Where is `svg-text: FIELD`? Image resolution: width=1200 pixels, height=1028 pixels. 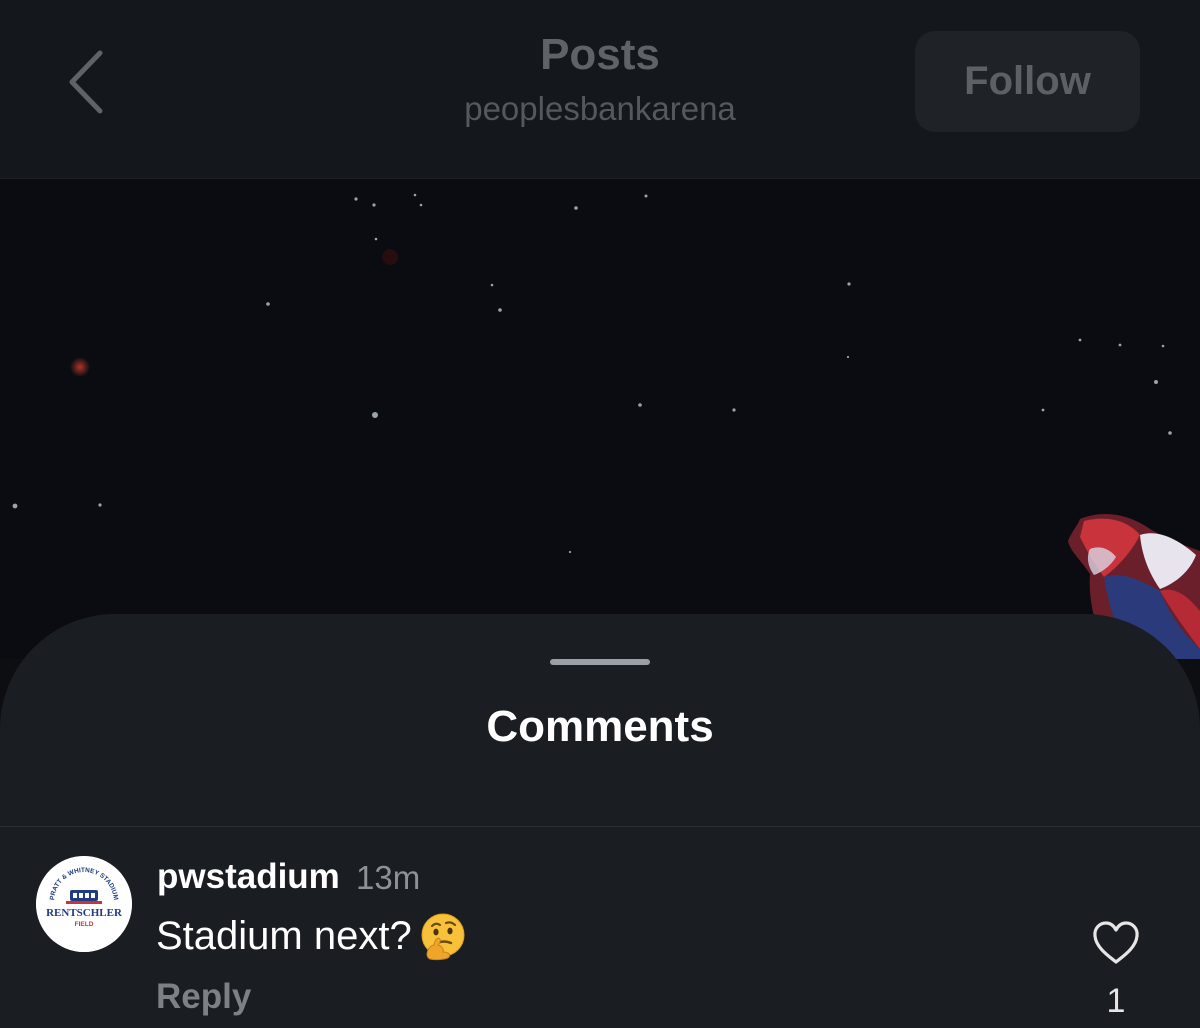 svg-text: FIELD is located at coordinates (84, 924).